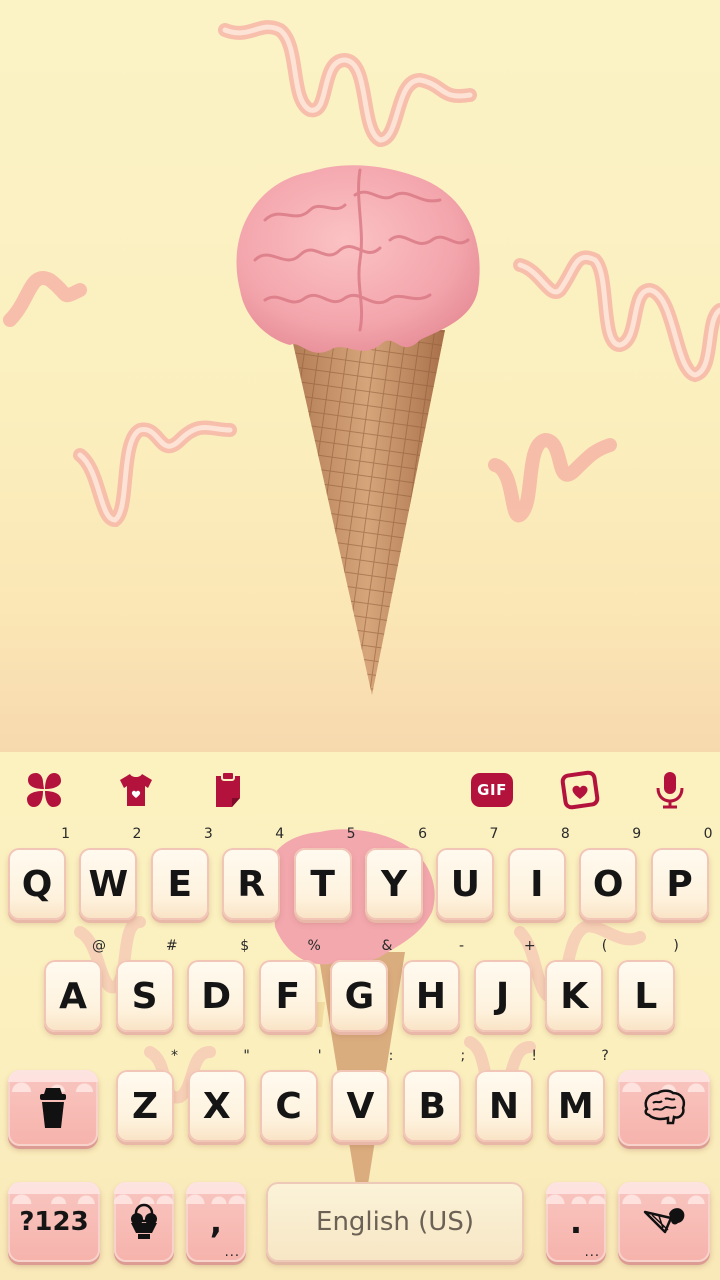  What do you see at coordinates (529, 946) in the screenshot?
I see `key-hint: +` at bounding box center [529, 946].